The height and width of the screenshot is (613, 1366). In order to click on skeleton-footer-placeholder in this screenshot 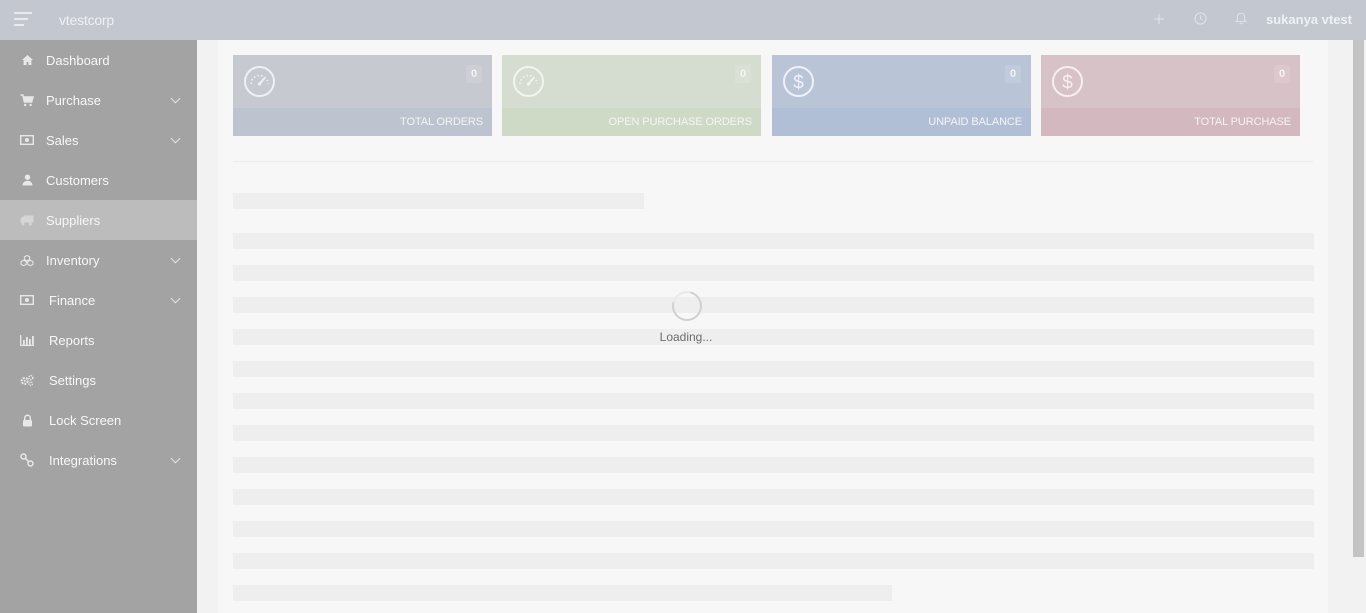, I will do `click(562, 593)`.